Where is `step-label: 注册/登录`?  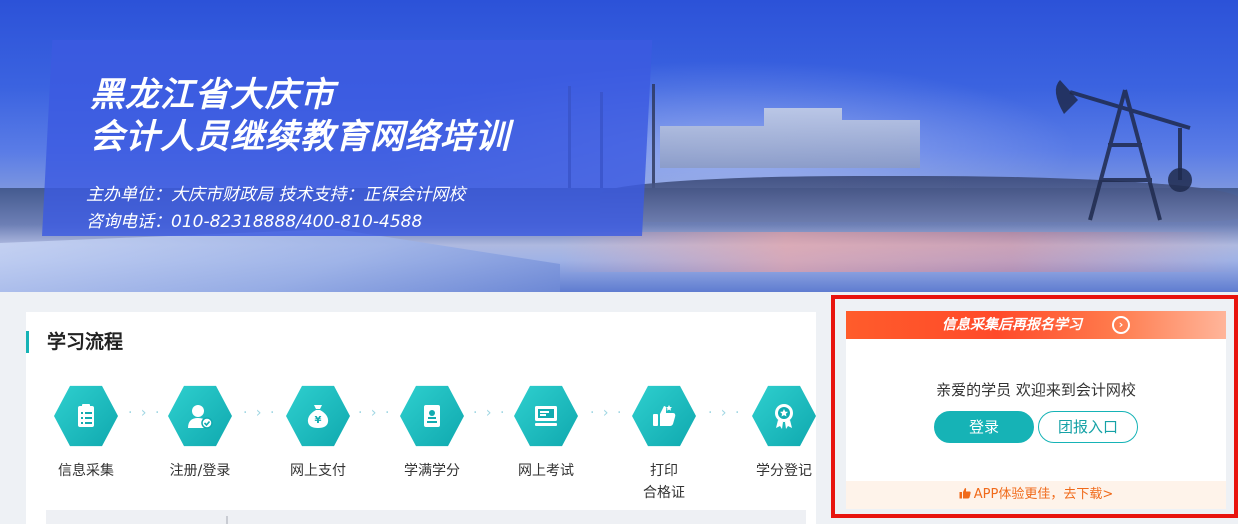
step-label: 注册/登录 is located at coordinates (200, 471).